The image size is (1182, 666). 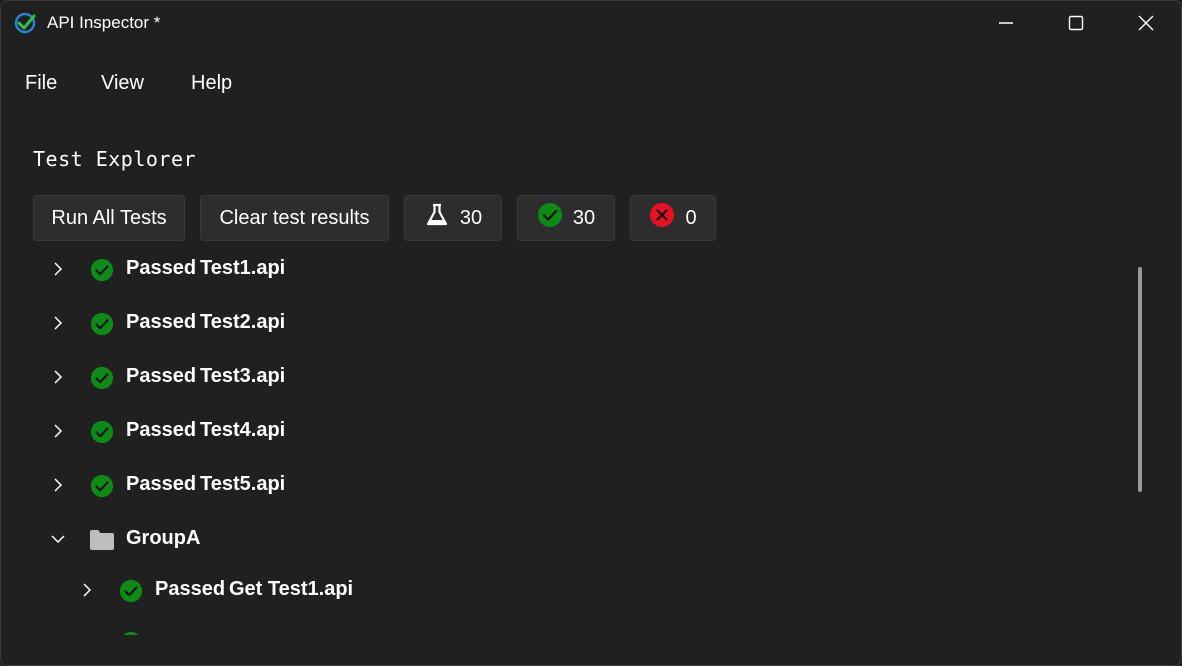 I want to click on run-all-tests-button: Run All Tests, so click(x=109, y=218).